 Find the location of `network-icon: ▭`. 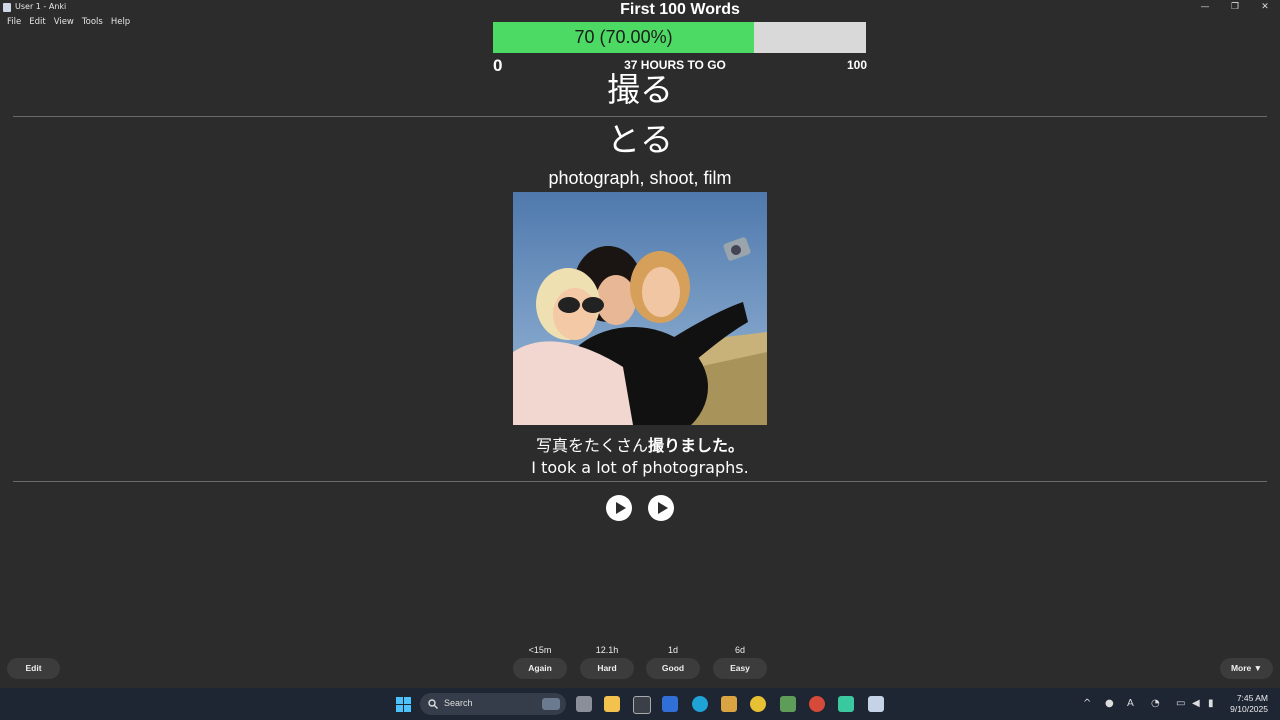

network-icon: ▭ is located at coordinates (1180, 703).